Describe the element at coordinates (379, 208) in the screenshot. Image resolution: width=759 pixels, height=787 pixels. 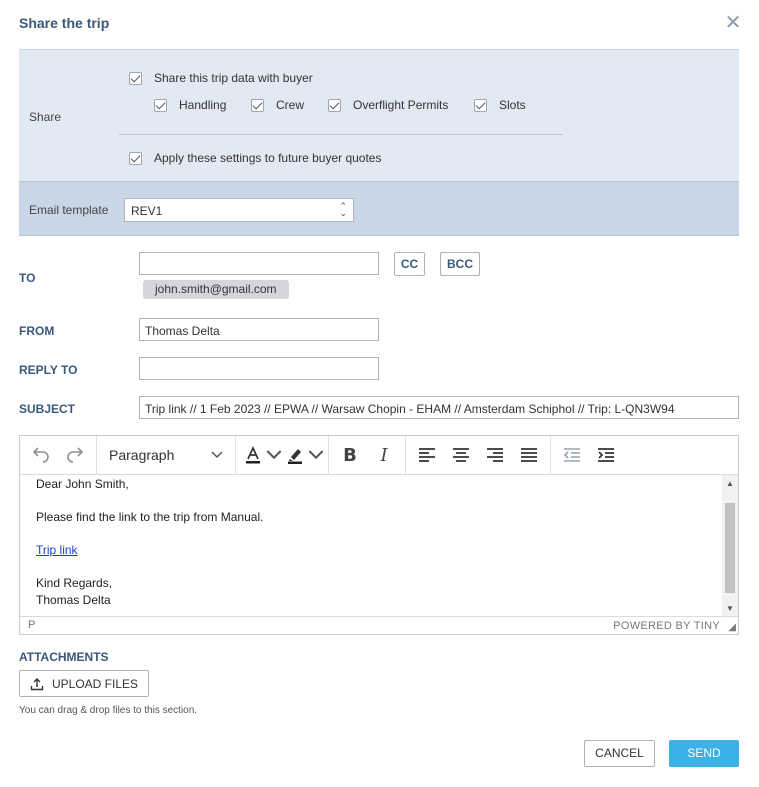
I see `email-template-panel: Email template REV1 ⌃ ⌄` at that location.